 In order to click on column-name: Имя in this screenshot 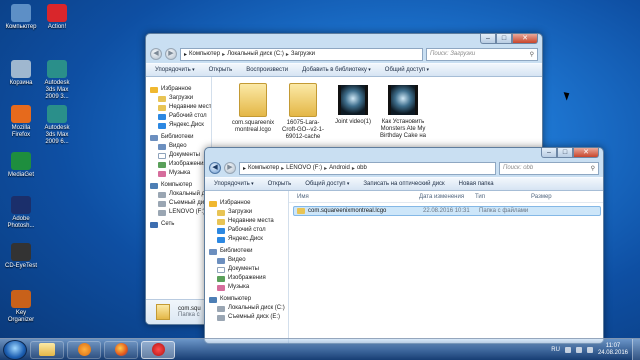, I will do `click(354, 197)`.